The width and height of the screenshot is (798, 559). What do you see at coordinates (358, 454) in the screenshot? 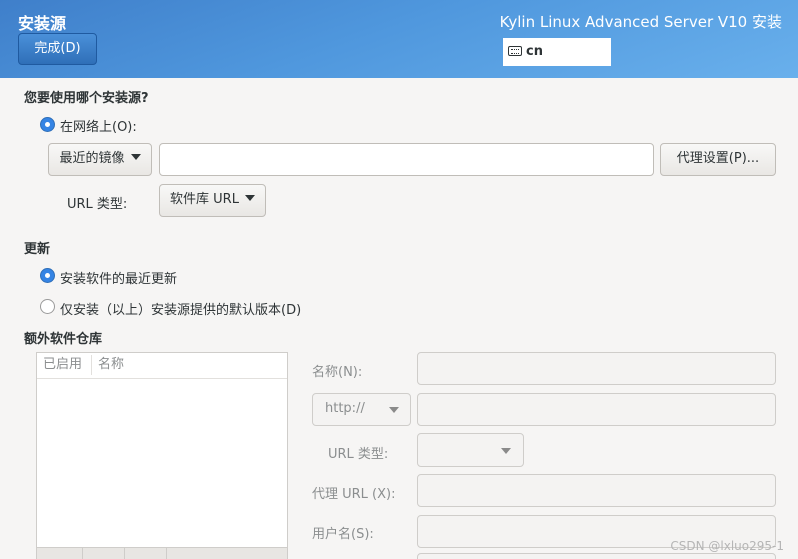
I see `repo-url-type-label: URL 类型:` at bounding box center [358, 454].